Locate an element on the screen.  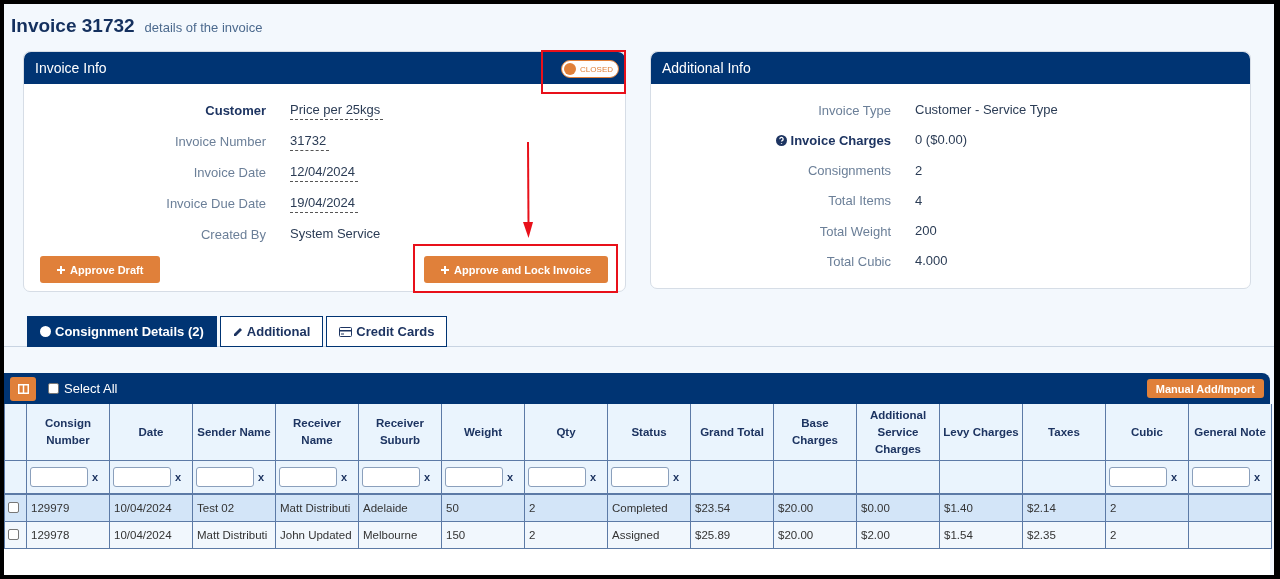
table-cell: 150 is located at coordinates (483, 535).